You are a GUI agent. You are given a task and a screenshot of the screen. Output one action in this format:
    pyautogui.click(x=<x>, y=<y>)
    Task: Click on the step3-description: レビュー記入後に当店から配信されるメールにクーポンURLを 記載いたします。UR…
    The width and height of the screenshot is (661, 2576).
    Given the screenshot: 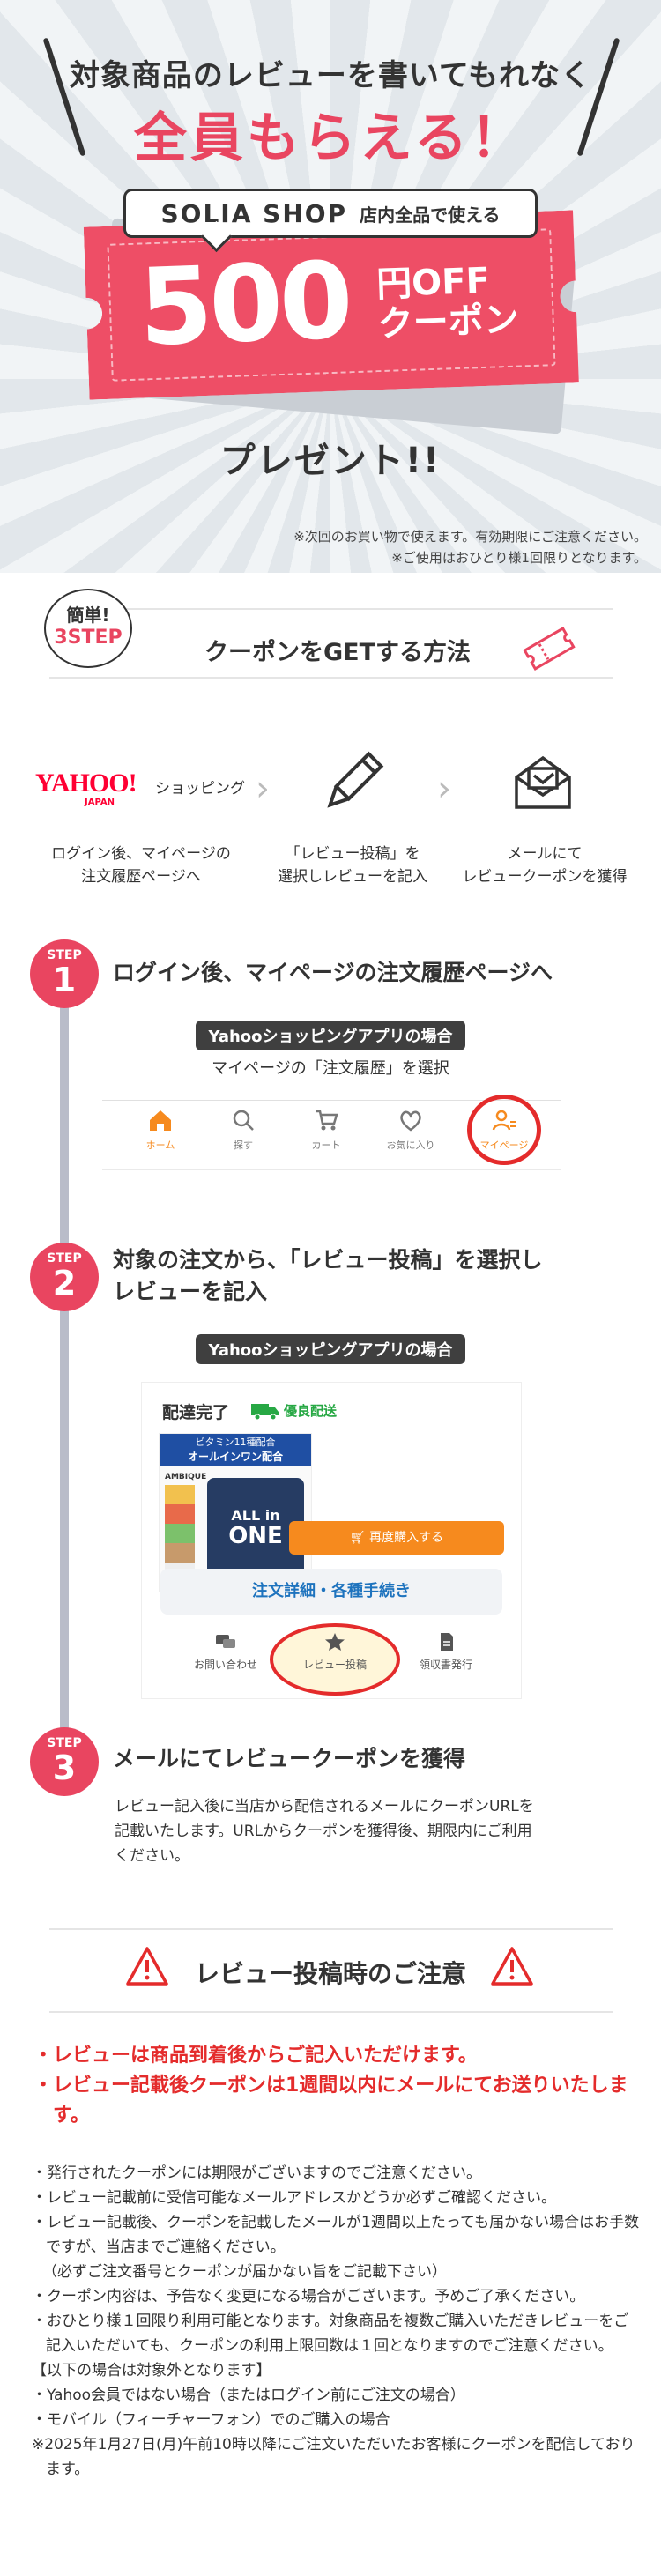 What is the action you would take?
    pyautogui.click(x=361, y=1831)
    